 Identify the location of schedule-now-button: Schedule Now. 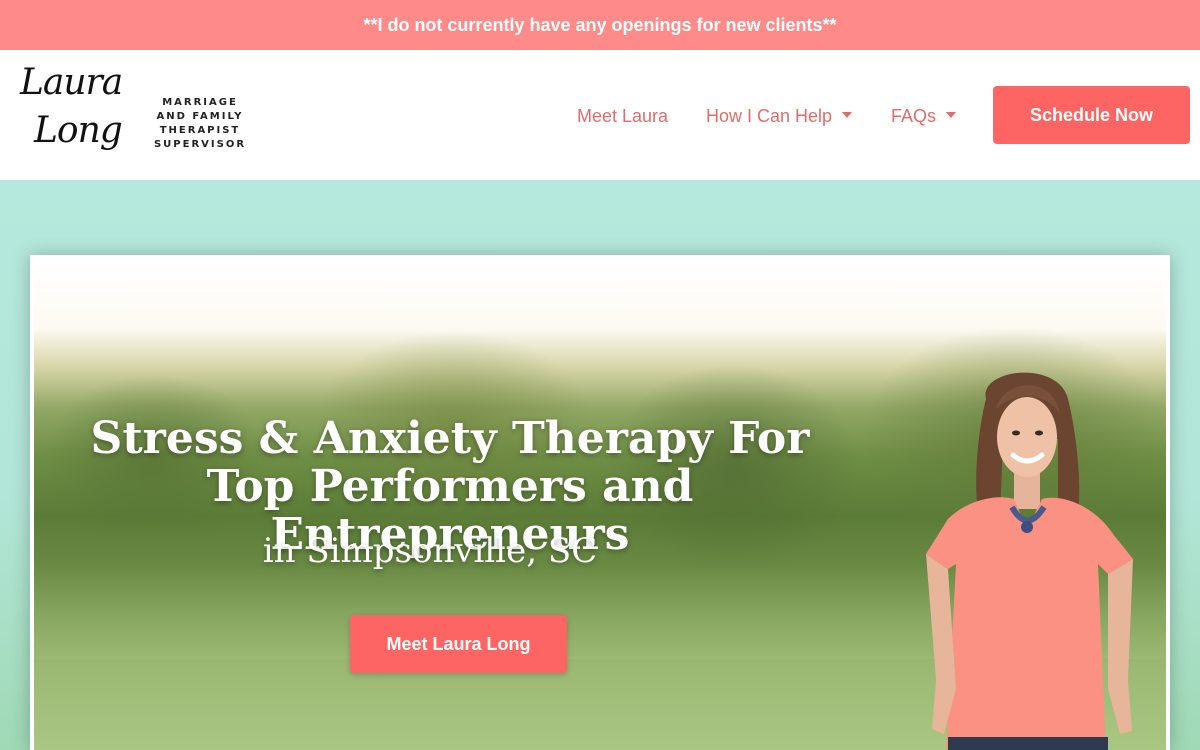
(1091, 115).